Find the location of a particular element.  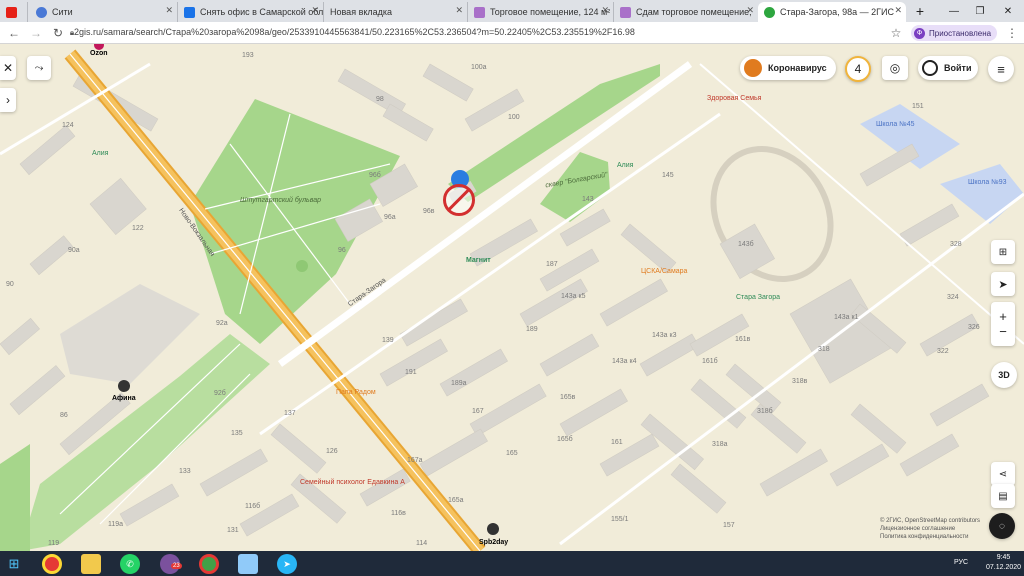

tab-trade-room-2: Сдам торговое помещение, ✕ is located at coordinates (686, 12).